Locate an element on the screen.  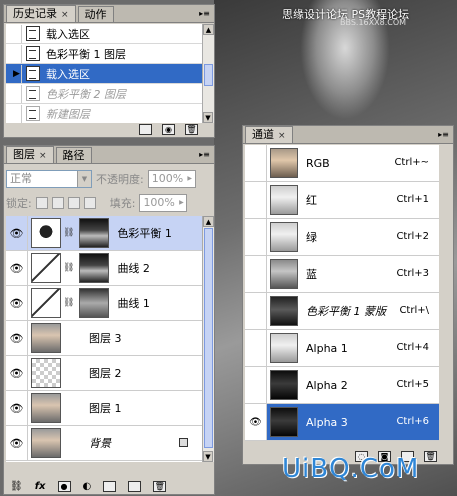
lock-icon is located at coordinates (183, 442).